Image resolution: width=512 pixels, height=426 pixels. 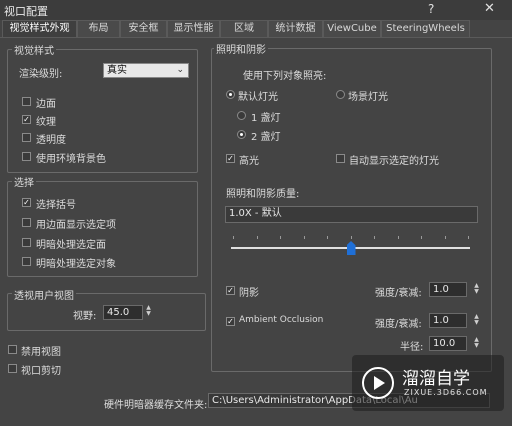 What do you see at coordinates (44, 294) in the screenshot?
I see `perspective-group-label: 透视用户视图` at bounding box center [44, 294].